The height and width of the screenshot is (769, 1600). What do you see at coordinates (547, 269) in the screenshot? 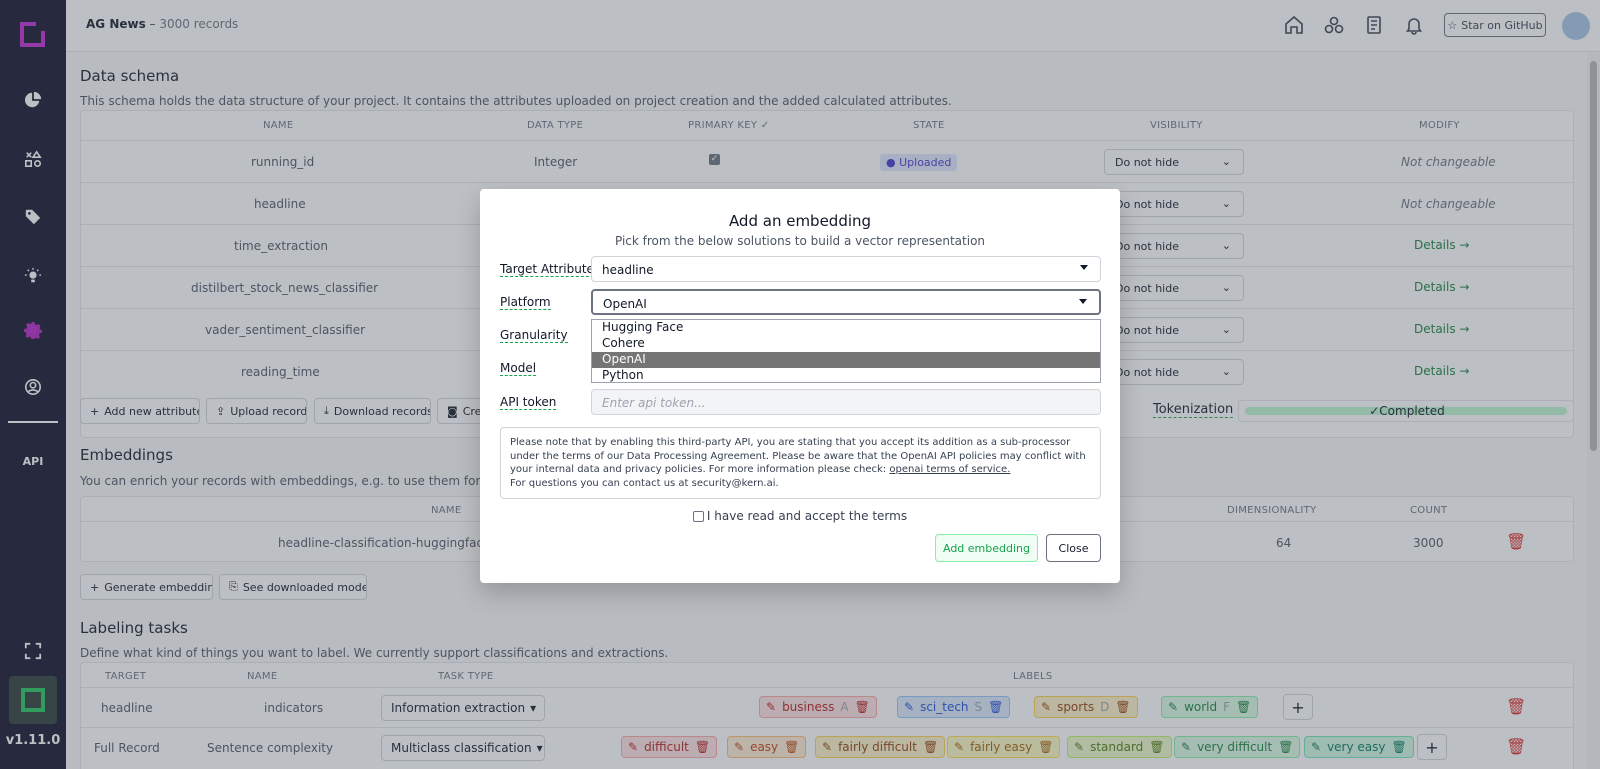
I see `target-attribute-label: Target Attribute` at bounding box center [547, 269].